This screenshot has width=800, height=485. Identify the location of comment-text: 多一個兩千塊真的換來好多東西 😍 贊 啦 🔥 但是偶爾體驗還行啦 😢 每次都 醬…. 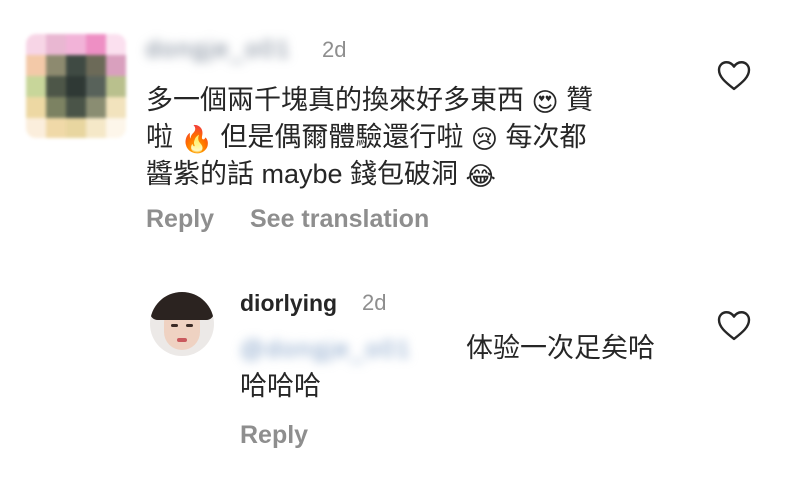
(369, 137).